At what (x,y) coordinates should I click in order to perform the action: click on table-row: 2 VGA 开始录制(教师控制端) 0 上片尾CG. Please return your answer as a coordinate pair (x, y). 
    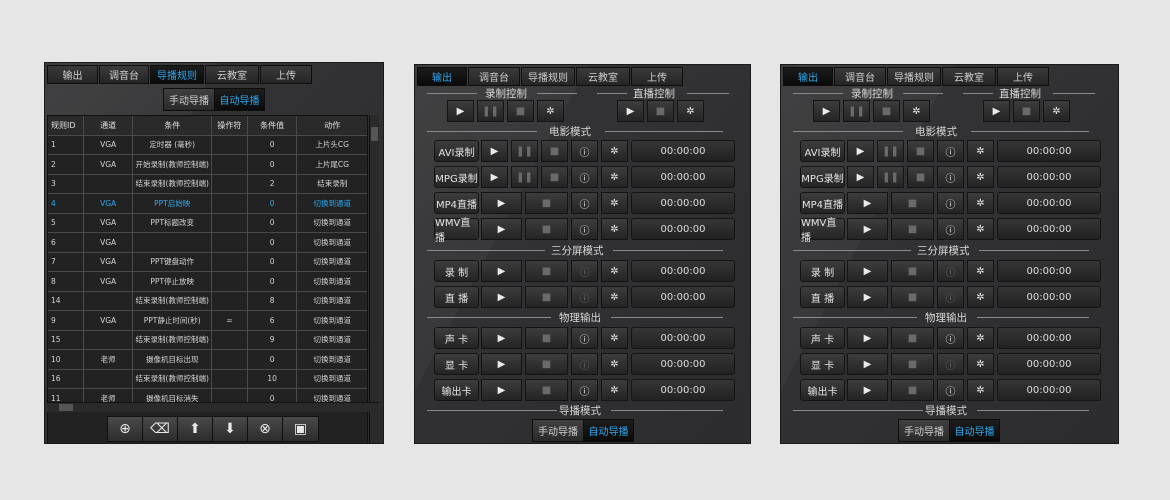
    Looking at the image, I should click on (207, 165).